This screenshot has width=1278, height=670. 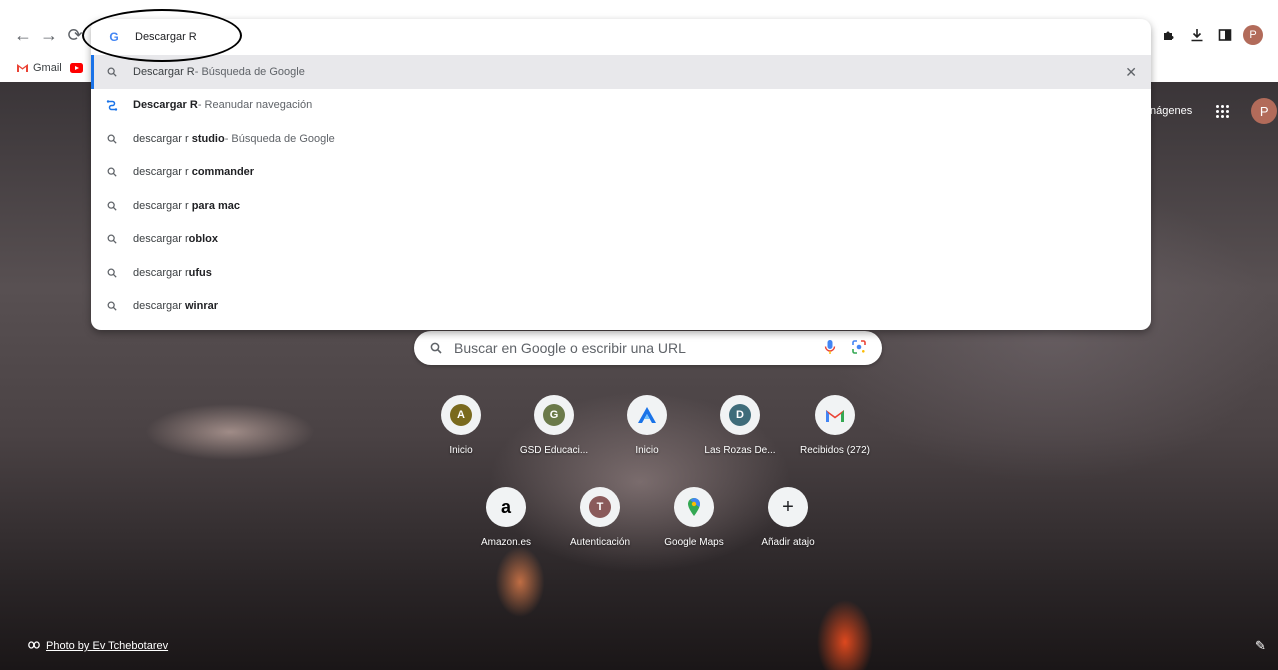 What do you see at coordinates (47, 68) in the screenshot?
I see `bookmark-label: Gmail` at bounding box center [47, 68].